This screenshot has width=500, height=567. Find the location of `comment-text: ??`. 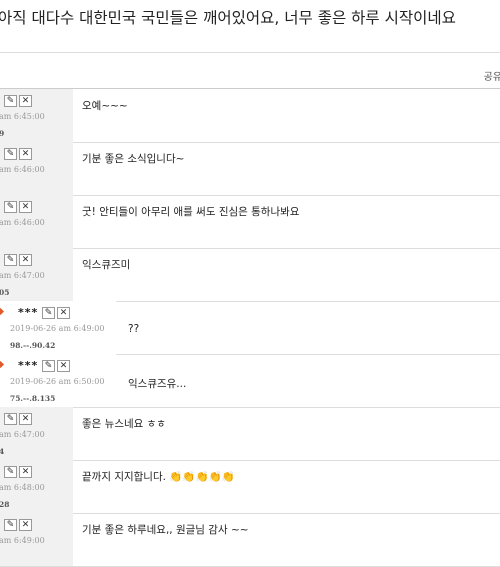

comment-text: ?? is located at coordinates (134, 329).